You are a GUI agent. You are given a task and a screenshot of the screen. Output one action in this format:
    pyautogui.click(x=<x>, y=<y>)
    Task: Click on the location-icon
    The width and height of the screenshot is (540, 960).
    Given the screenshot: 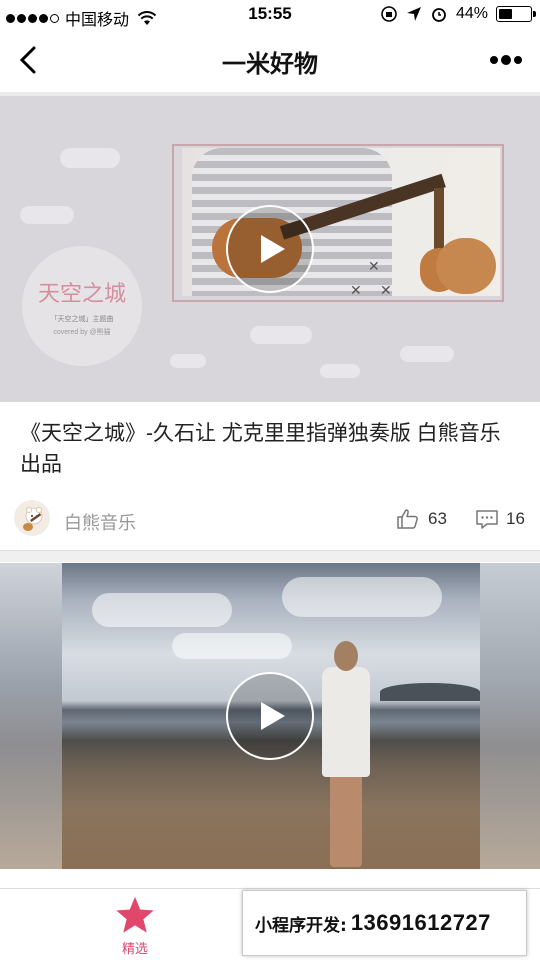 What is the action you would take?
    pyautogui.click(x=413, y=14)
    